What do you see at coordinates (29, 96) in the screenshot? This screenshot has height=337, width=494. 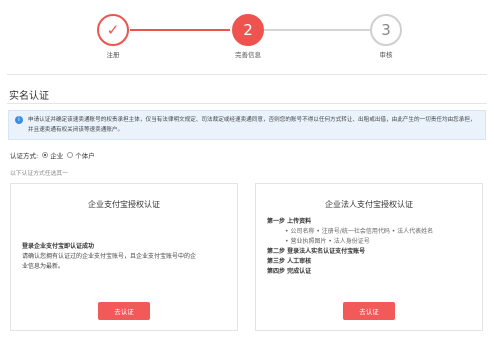 I see `page-title: 实名认证` at bounding box center [29, 96].